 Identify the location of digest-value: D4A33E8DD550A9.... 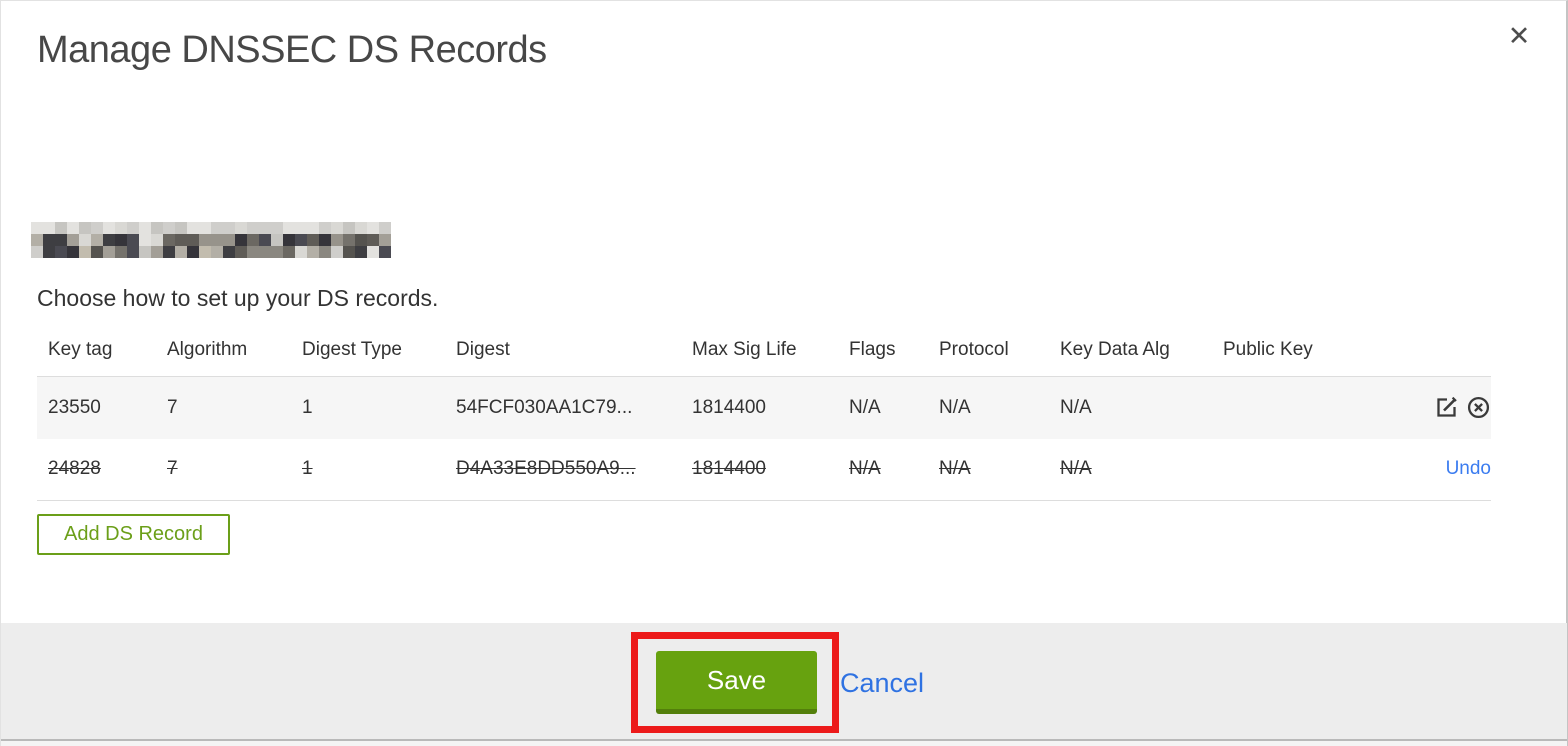
(546, 469).